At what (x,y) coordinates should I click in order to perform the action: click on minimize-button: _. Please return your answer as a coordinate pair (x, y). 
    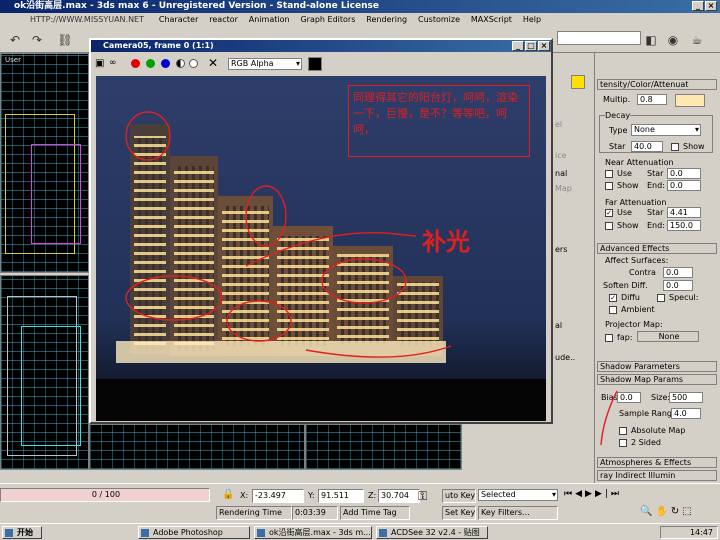
    Looking at the image, I should click on (698, 6).